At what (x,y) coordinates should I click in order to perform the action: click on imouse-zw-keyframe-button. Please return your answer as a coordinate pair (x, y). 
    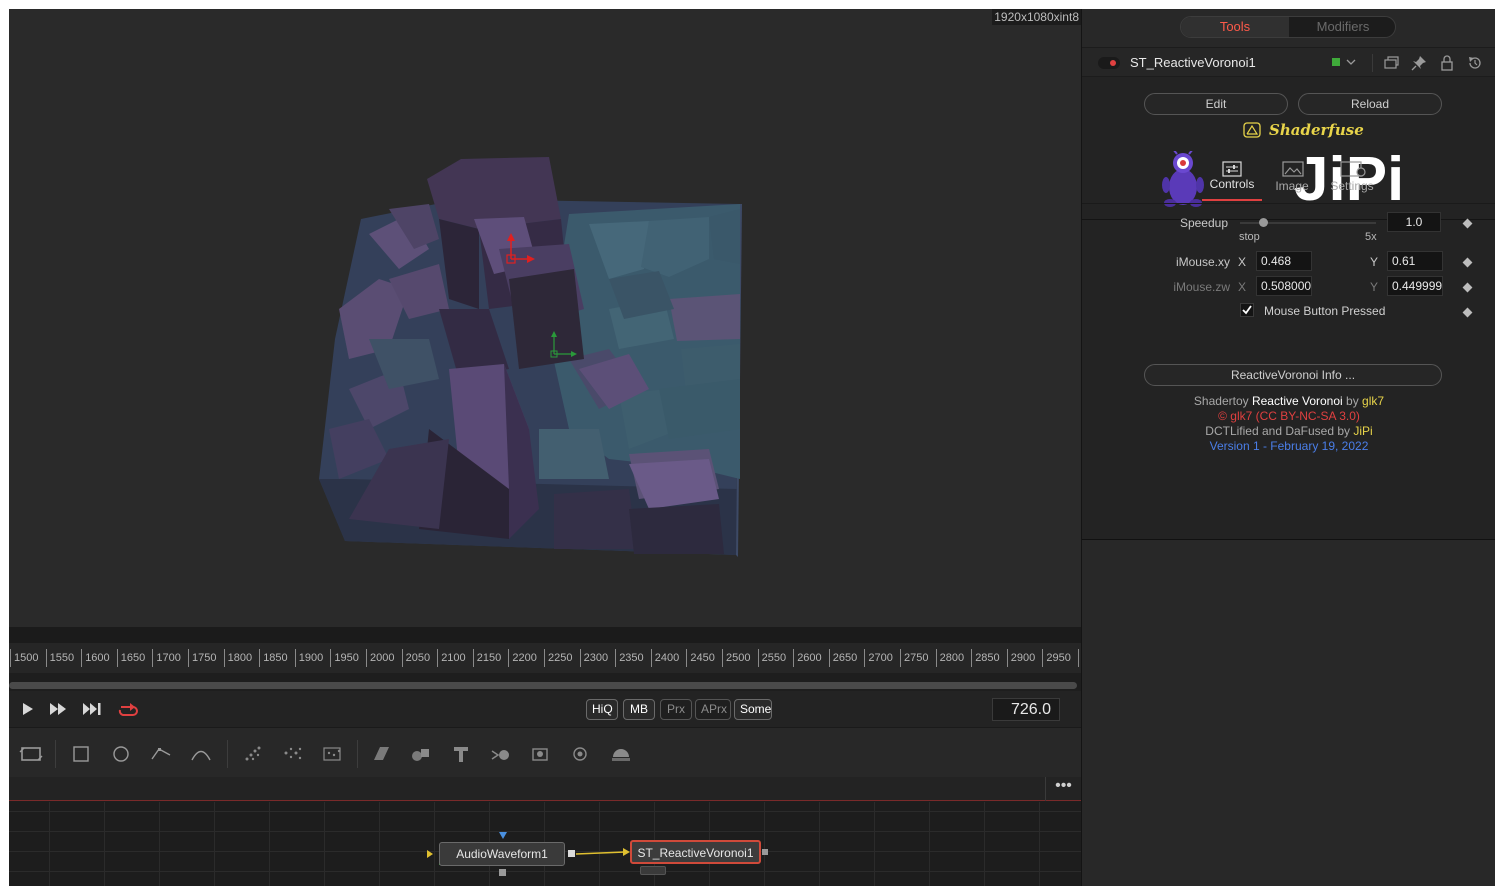
    Looking at the image, I should click on (1467, 287).